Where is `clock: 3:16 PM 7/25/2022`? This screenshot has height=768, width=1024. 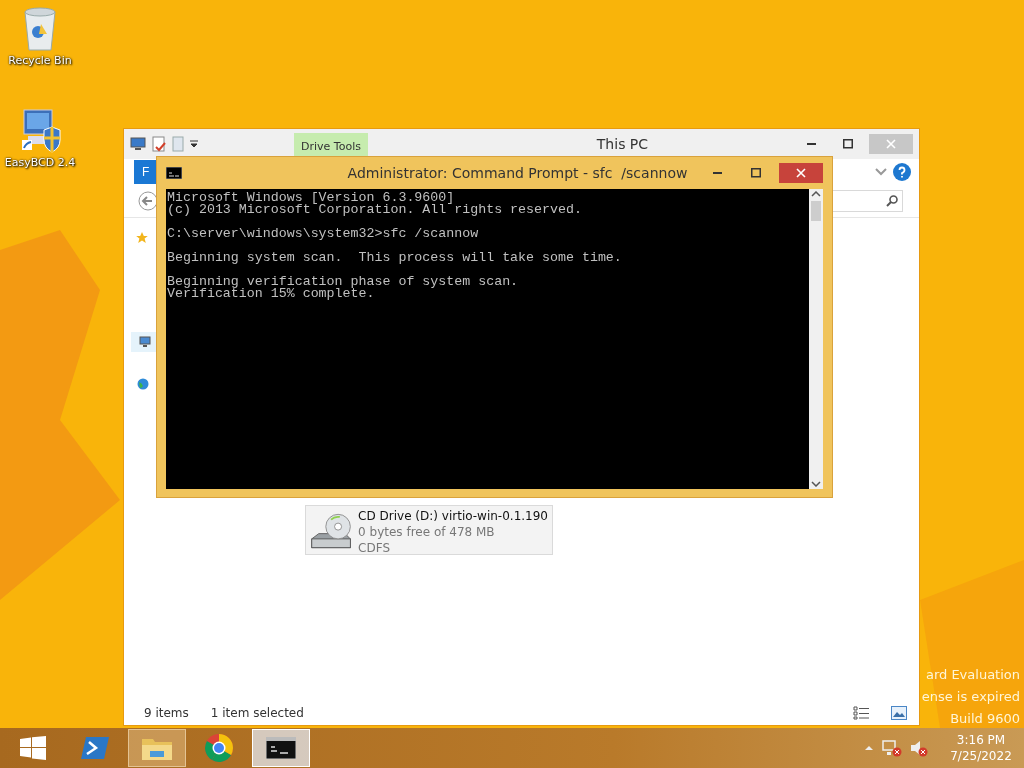 clock: 3:16 PM 7/25/2022 is located at coordinates (981, 748).